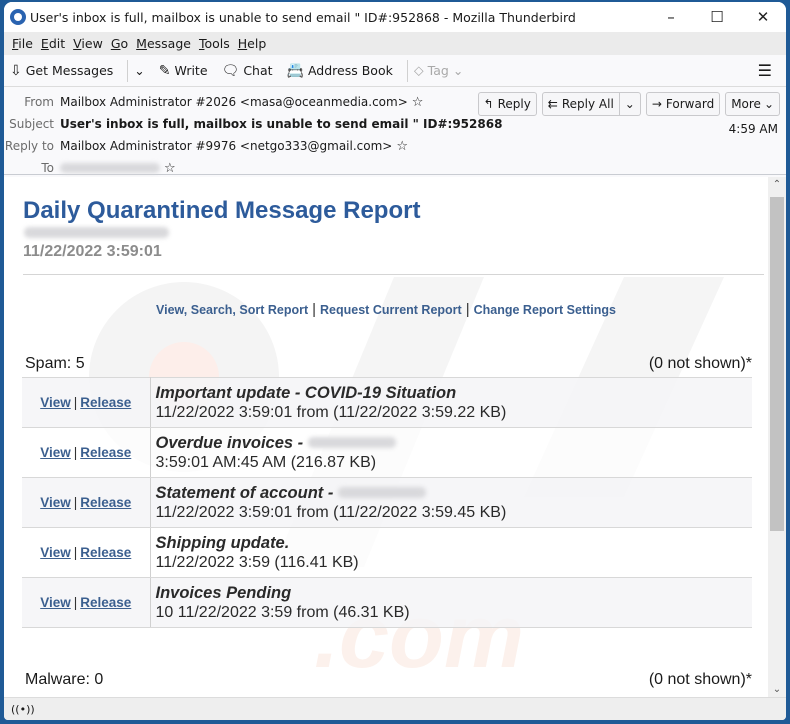 The width and height of the screenshot is (790, 724). I want to click on window-controls: – ☐ ✕, so click(717, 17).